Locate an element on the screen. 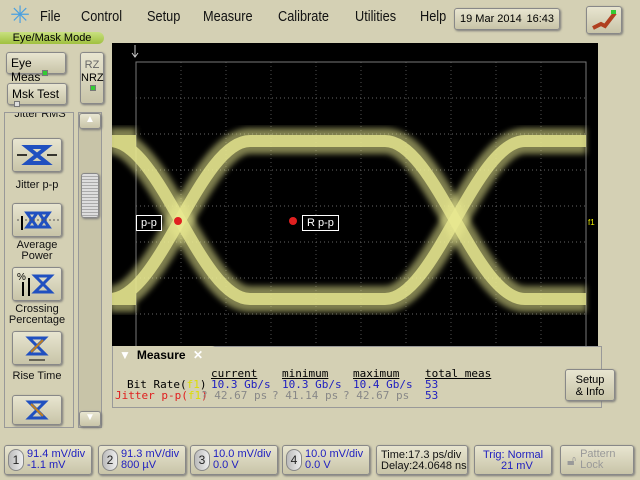 The height and width of the screenshot is (480, 640). jitter-icon is located at coordinates (37, 155).